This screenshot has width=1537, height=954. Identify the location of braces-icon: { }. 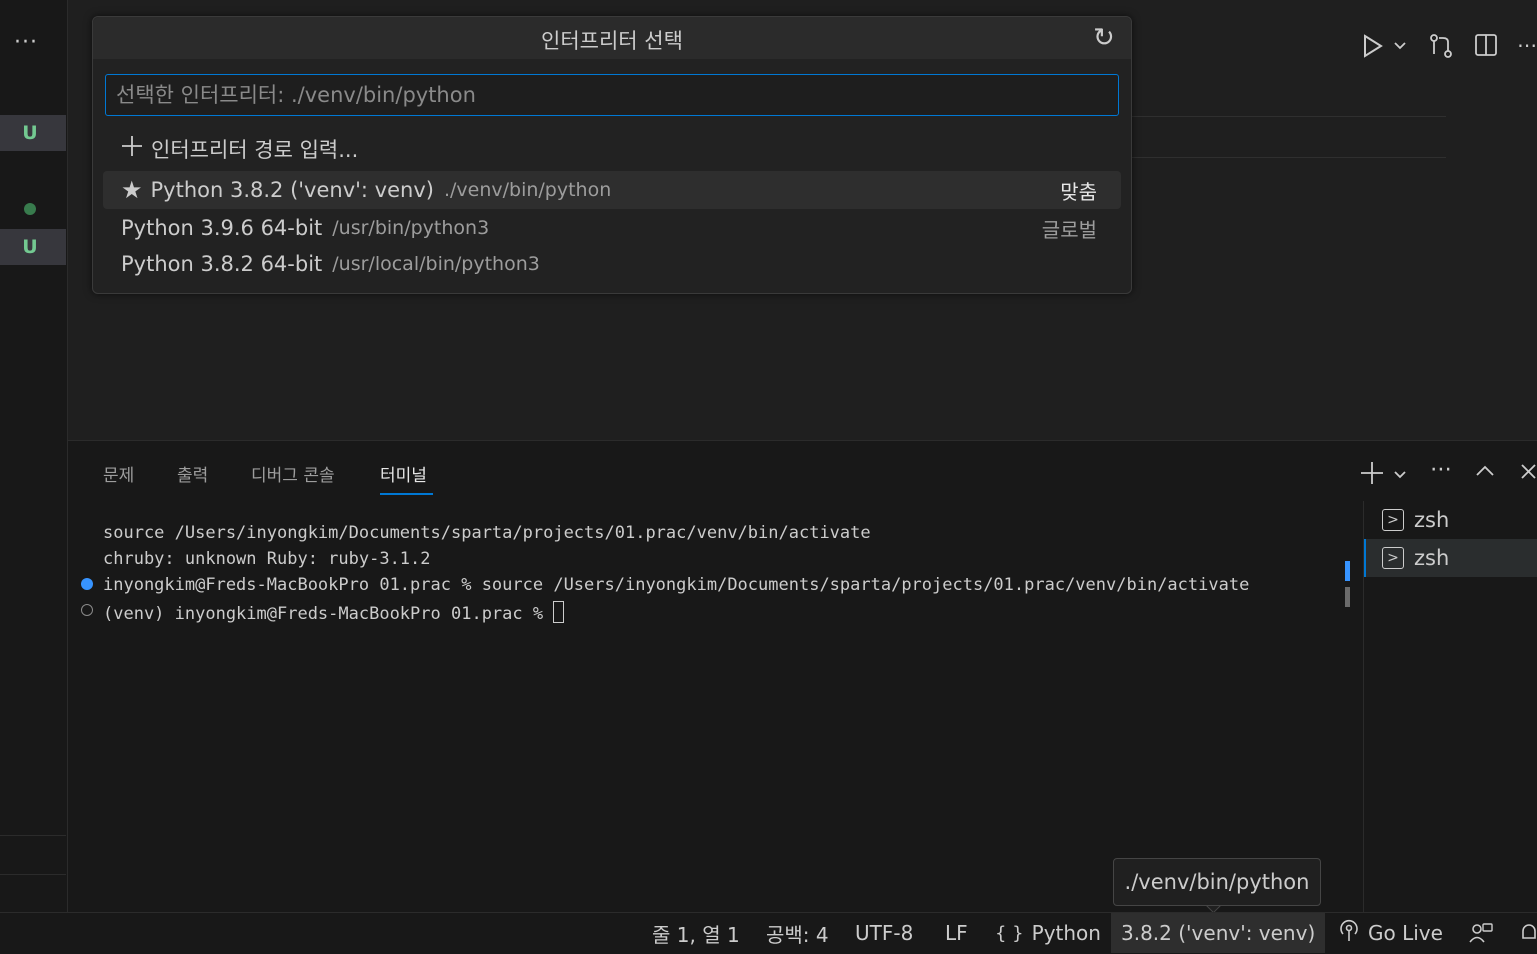
(1009, 933).